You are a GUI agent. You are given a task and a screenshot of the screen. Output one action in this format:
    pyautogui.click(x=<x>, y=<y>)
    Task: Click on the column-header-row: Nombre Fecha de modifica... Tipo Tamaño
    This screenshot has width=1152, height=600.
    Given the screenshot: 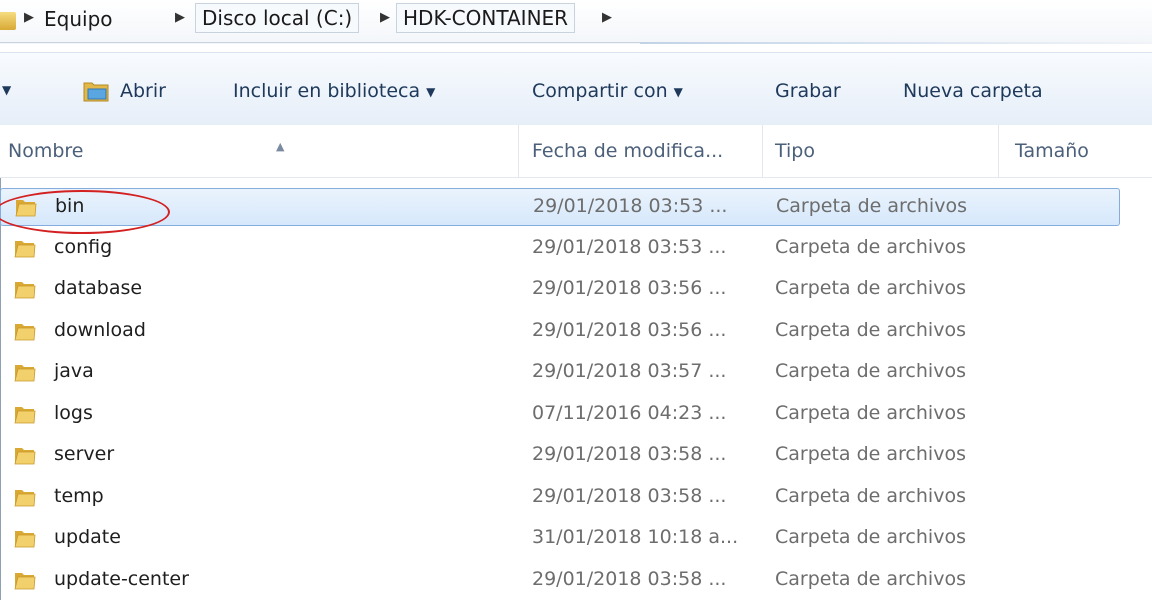 What is the action you would take?
    pyautogui.click(x=576, y=151)
    